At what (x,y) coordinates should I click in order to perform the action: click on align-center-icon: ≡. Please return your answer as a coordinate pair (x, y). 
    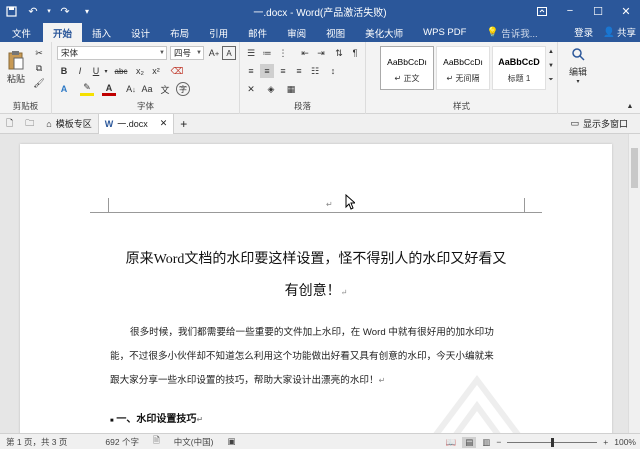
    Looking at the image, I should click on (267, 71).